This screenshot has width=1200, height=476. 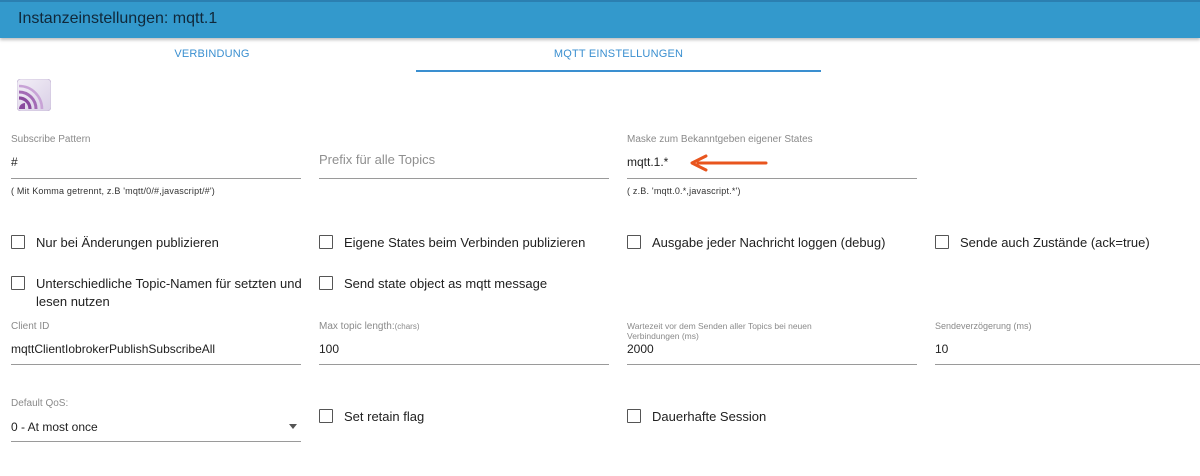 What do you see at coordinates (113, 349) in the screenshot?
I see `client-id-input: mqttClientIobrokerPublishSubscribeAll` at bounding box center [113, 349].